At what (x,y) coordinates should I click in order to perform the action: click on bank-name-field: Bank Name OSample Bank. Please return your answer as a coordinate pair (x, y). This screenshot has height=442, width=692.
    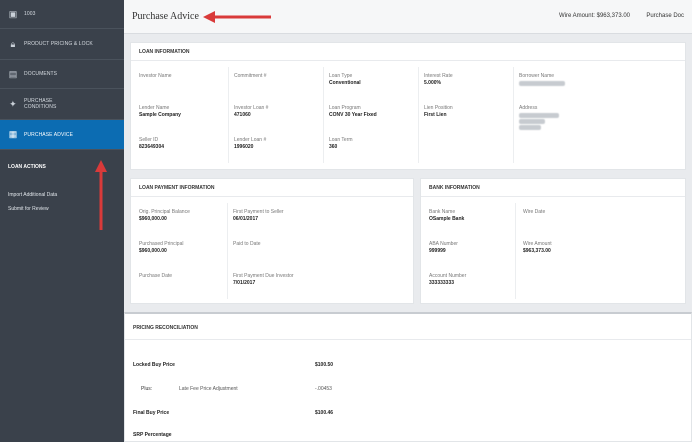
    Looking at the image, I should click on (447, 215).